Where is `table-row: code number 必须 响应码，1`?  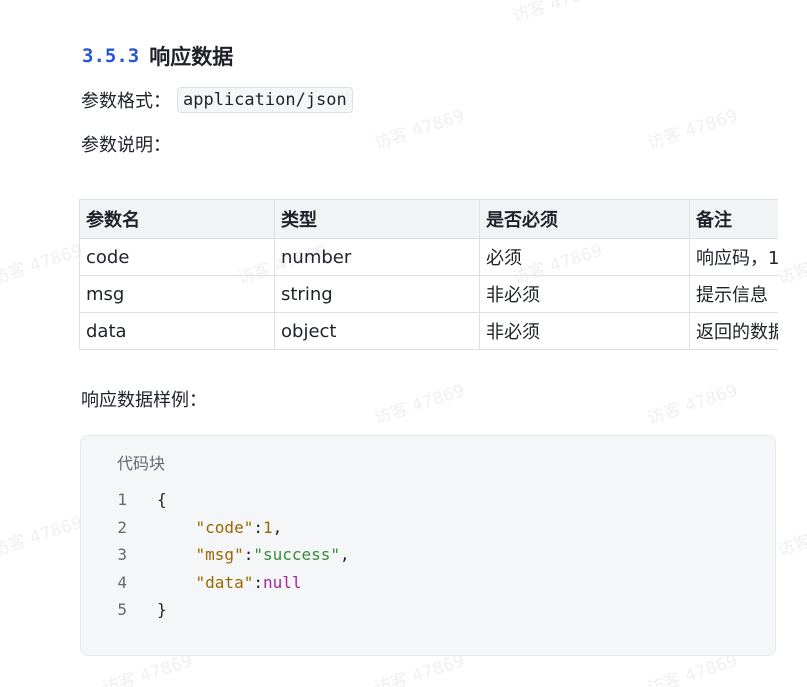 table-row: code number 必须 响应码，1 is located at coordinates (428, 257).